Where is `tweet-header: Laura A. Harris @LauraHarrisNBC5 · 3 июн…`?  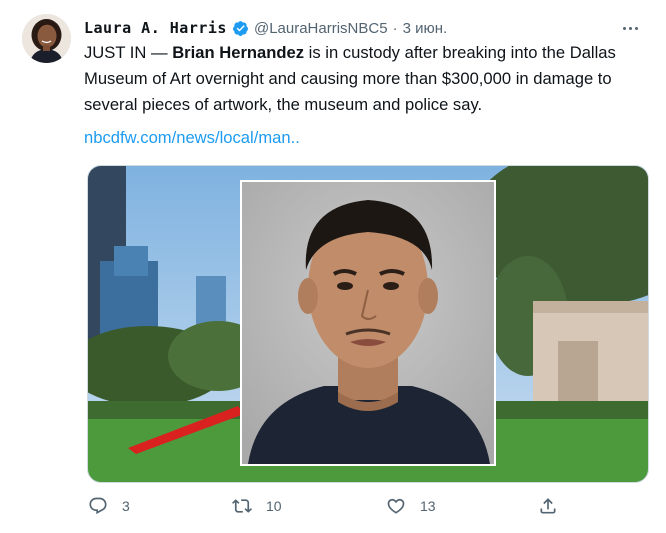
tweet-header: Laura A. Harris @LauraHarrisNBC5 · 3 июн… is located at coordinates (365, 28).